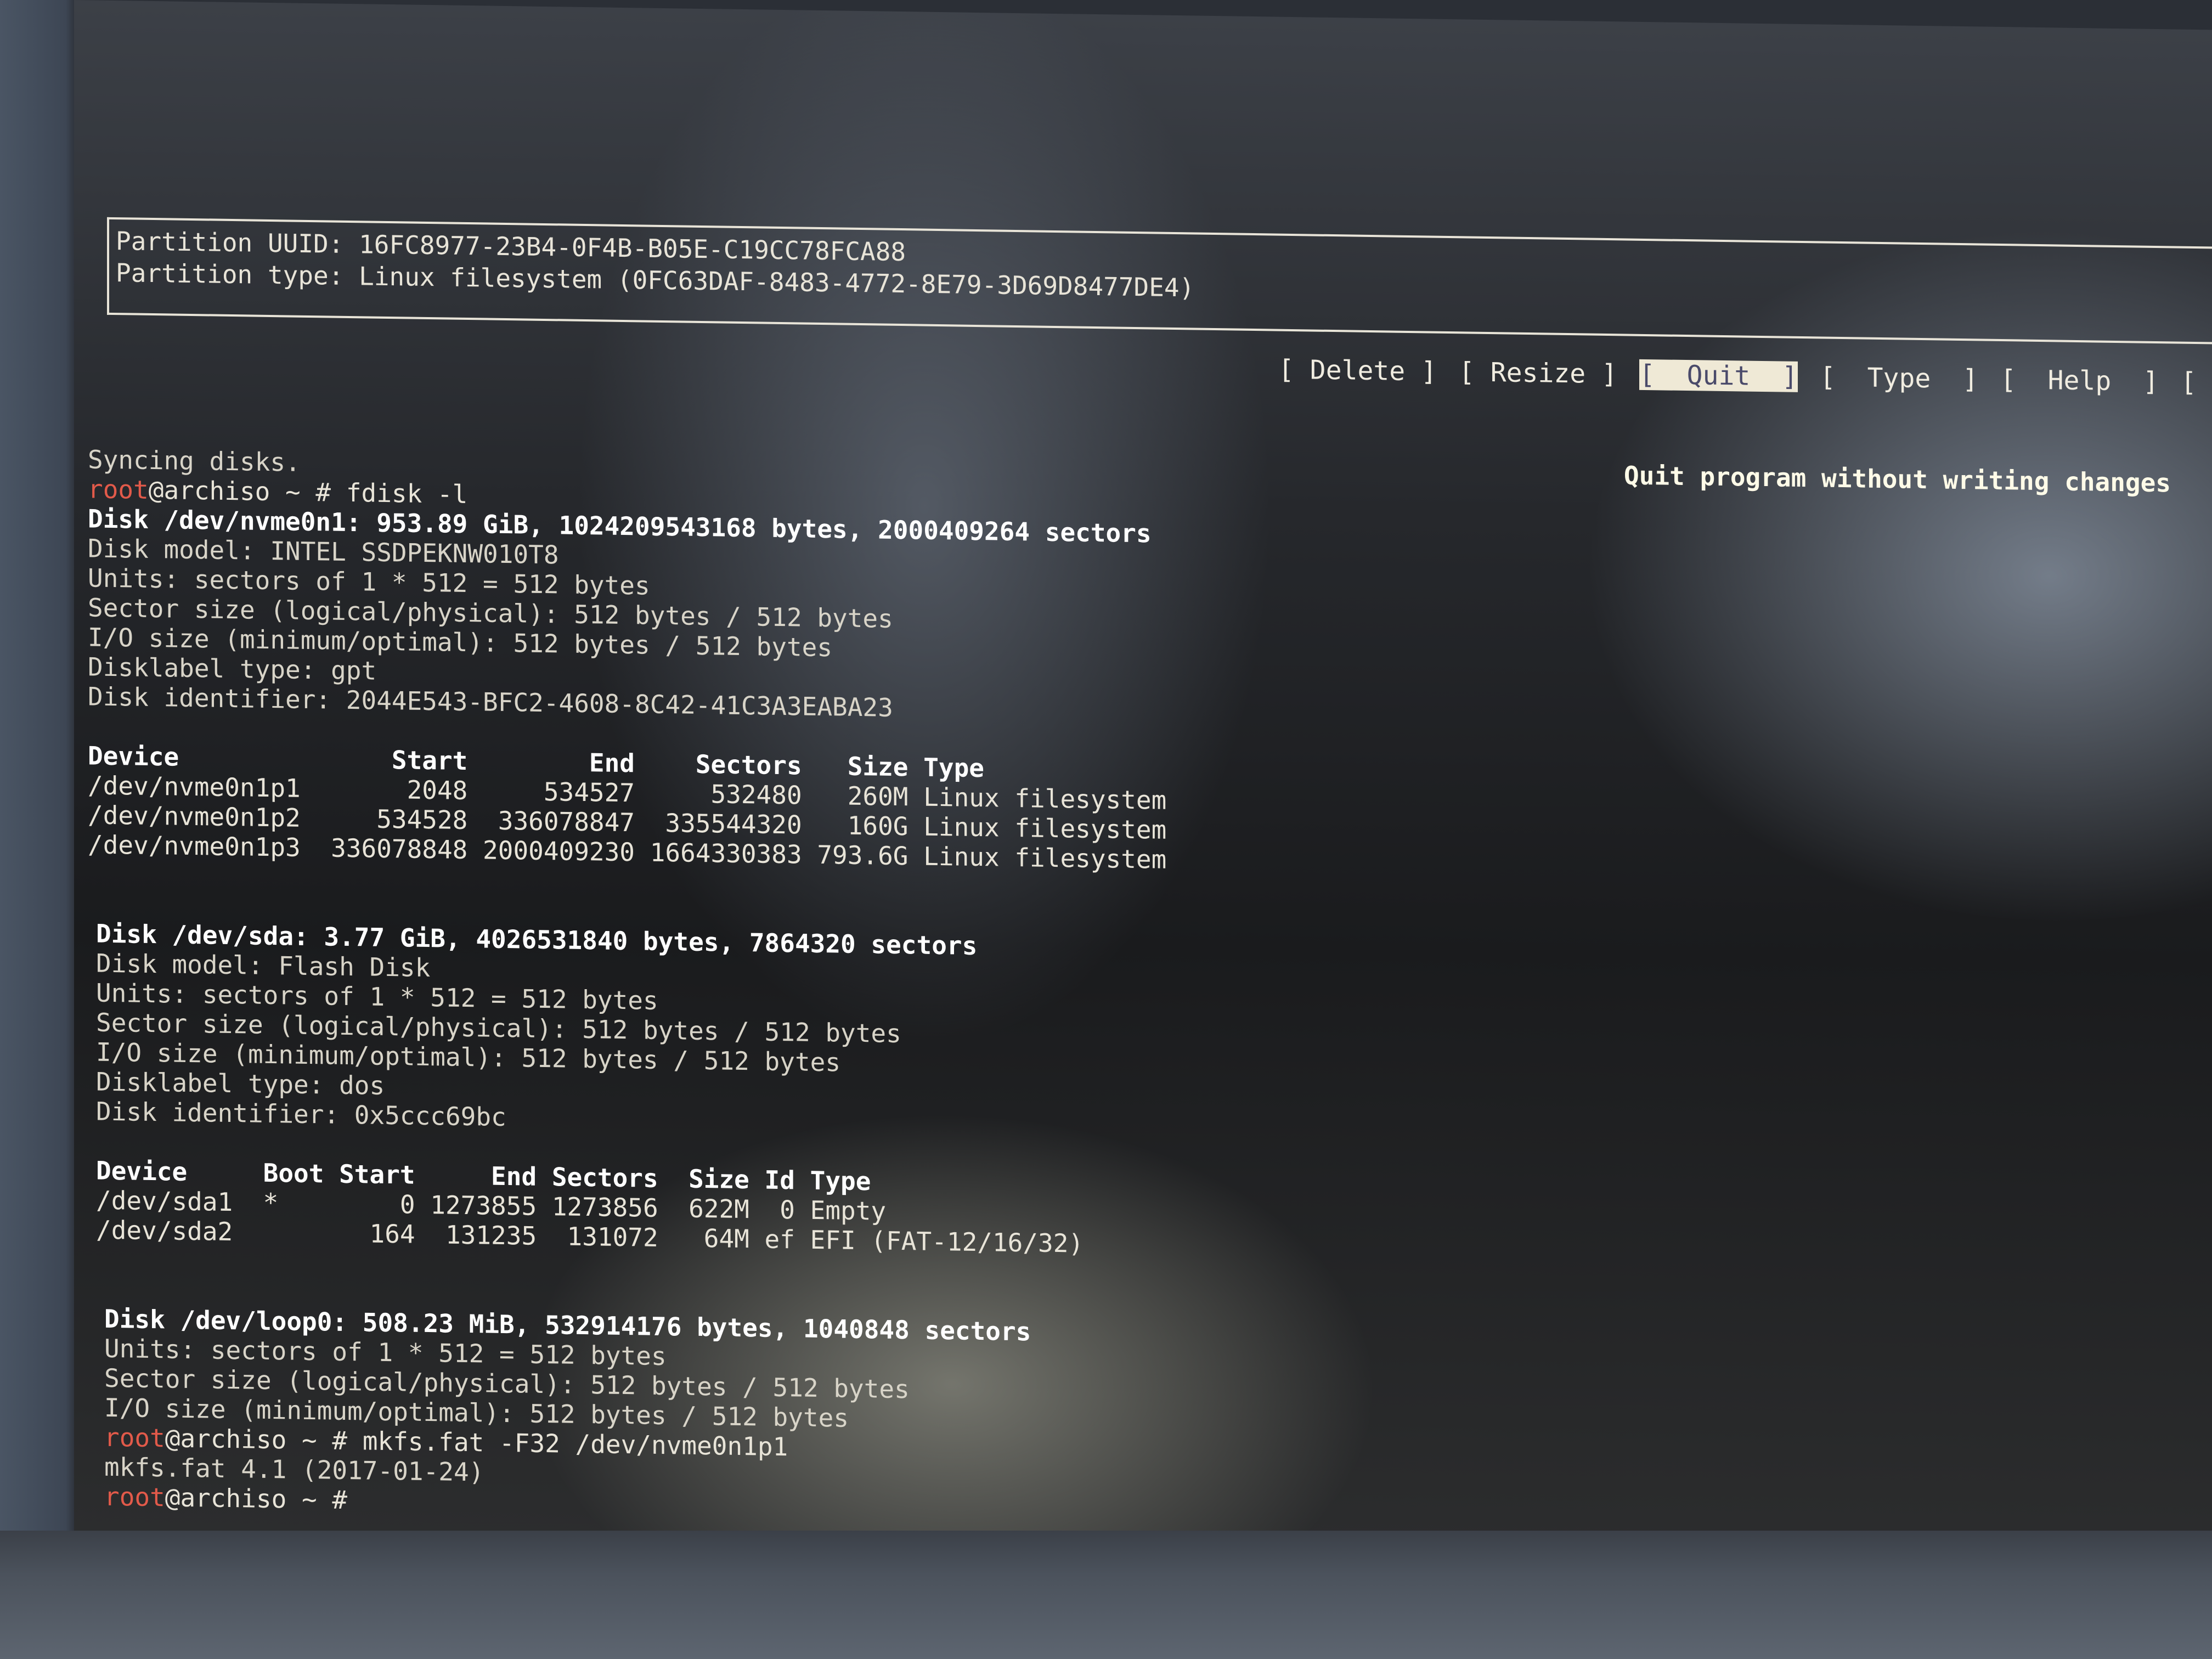 The image size is (2212, 1659). What do you see at coordinates (1106, 1595) in the screenshot?
I see `monitor-bottom-bezel` at bounding box center [1106, 1595].